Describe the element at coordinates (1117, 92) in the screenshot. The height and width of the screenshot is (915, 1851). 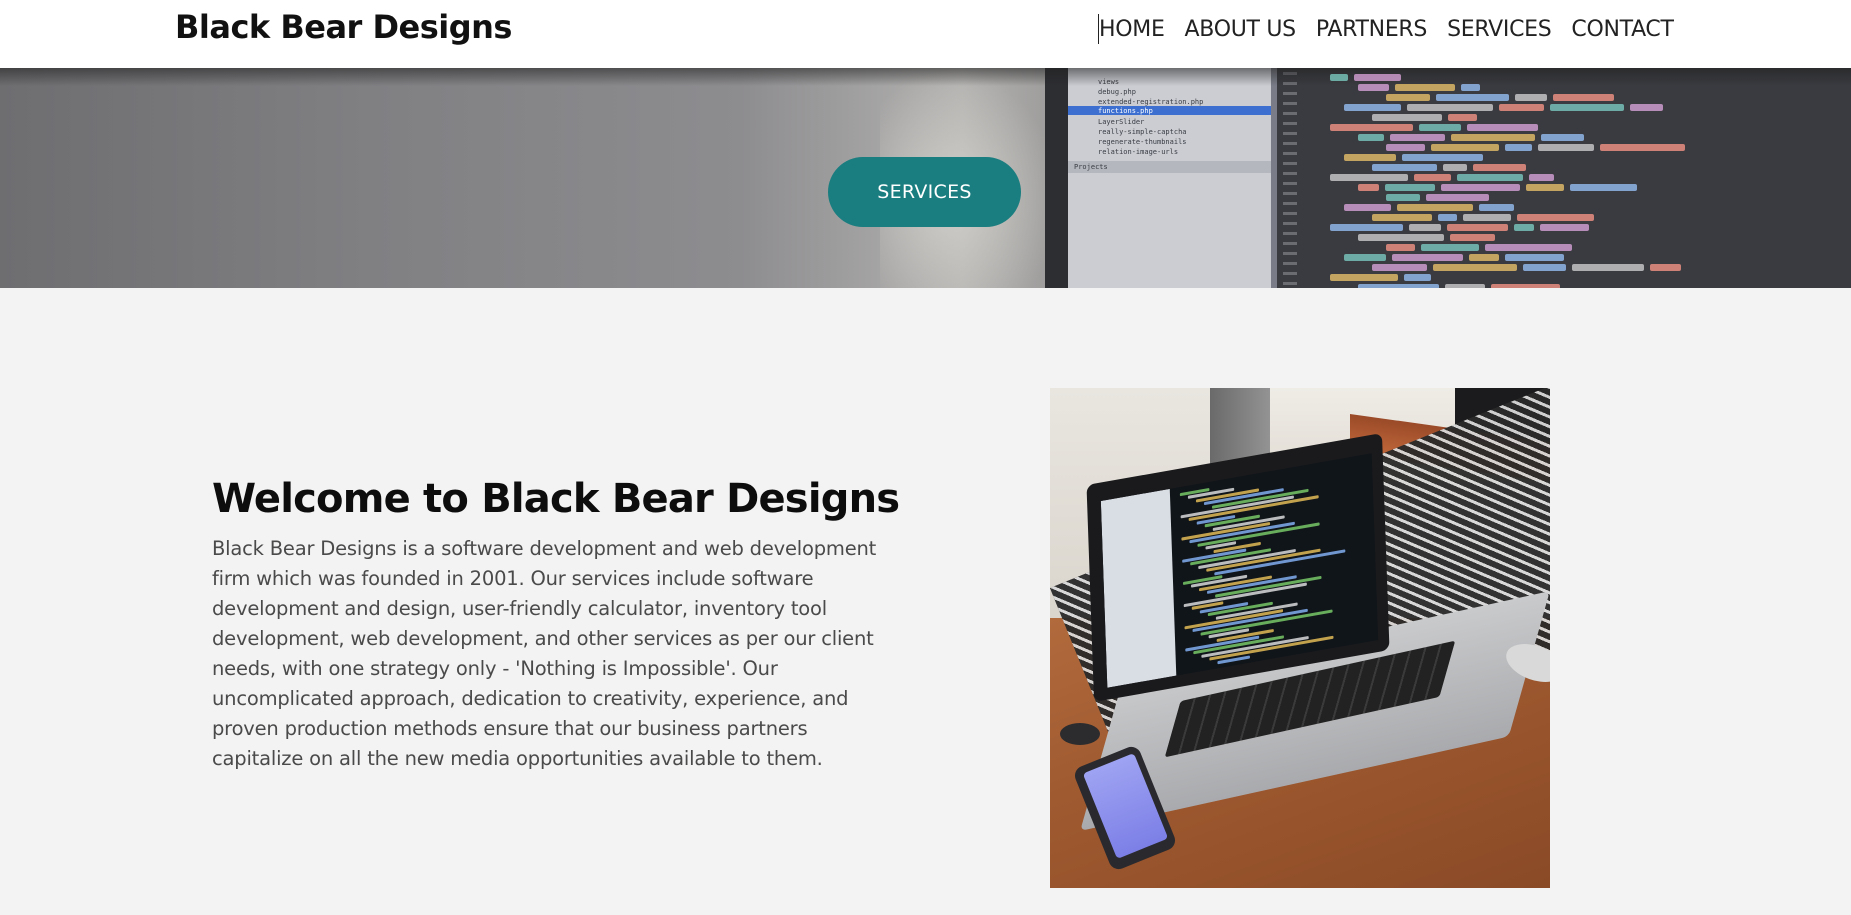
I see `file-tree-item: debug.php` at that location.